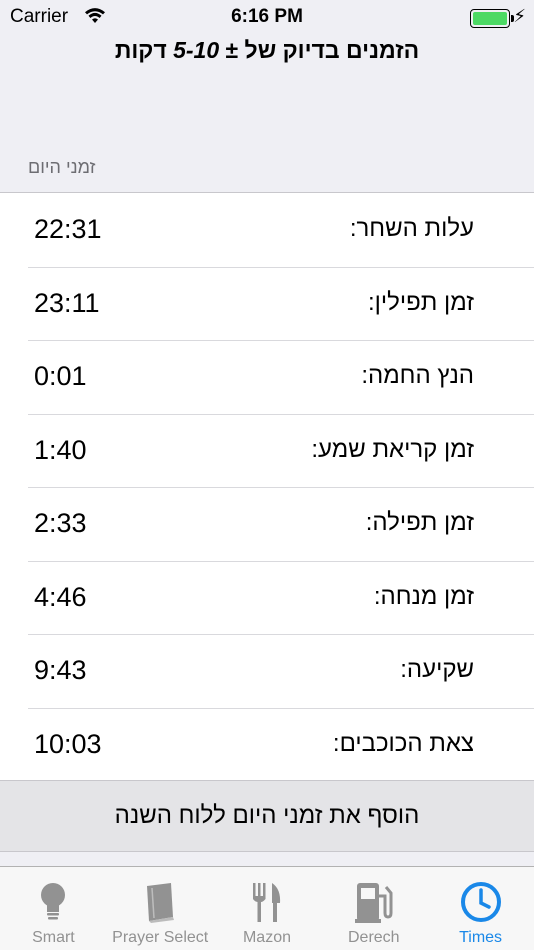  I want to click on time-label: זמן תפילין:, so click(421, 302).